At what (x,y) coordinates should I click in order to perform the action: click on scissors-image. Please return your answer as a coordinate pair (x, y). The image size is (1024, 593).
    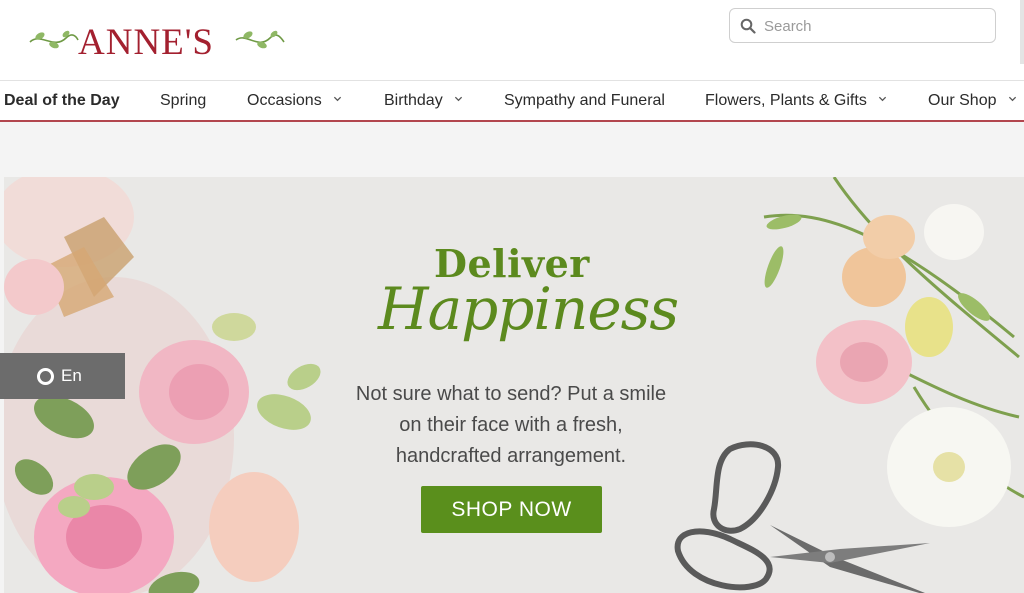
    Looking at the image, I should click on (802, 517).